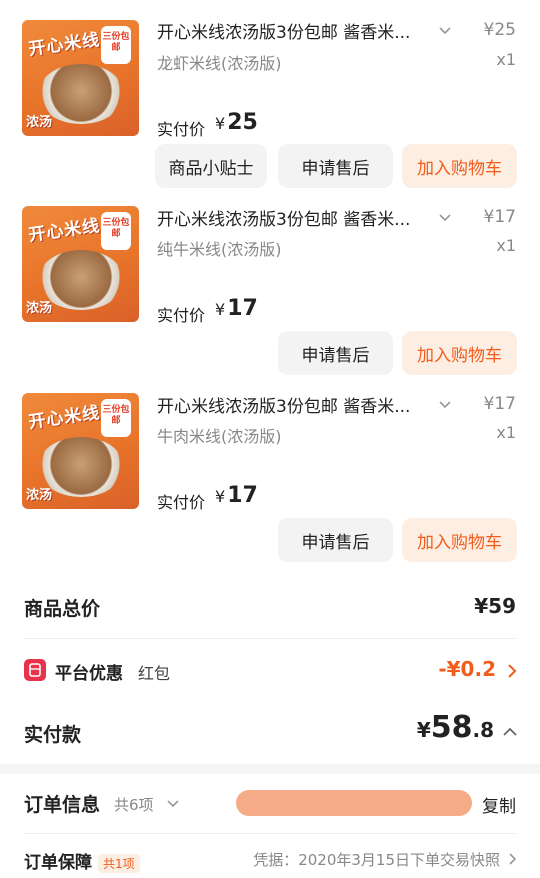 The width and height of the screenshot is (540, 878). Describe the element at coordinates (134, 805) in the screenshot. I see `order-info-count: 共6项` at that location.